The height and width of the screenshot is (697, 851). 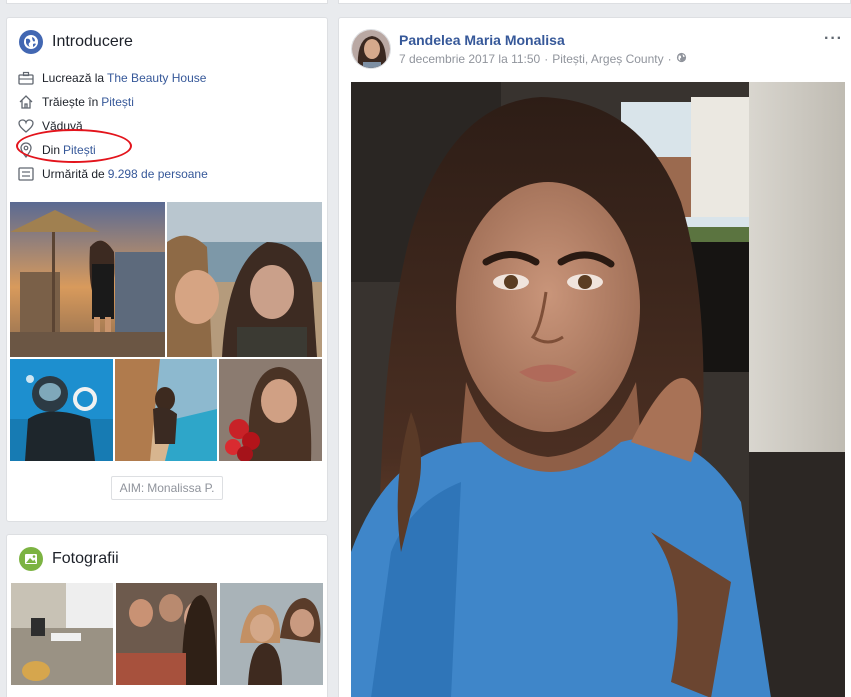 I want to click on intro-title: Introducere, so click(x=92, y=41).